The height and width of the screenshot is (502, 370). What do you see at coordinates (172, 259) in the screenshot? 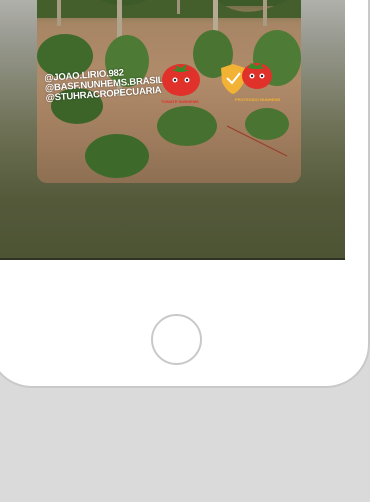
I see `screen-bottom-edge` at bounding box center [172, 259].